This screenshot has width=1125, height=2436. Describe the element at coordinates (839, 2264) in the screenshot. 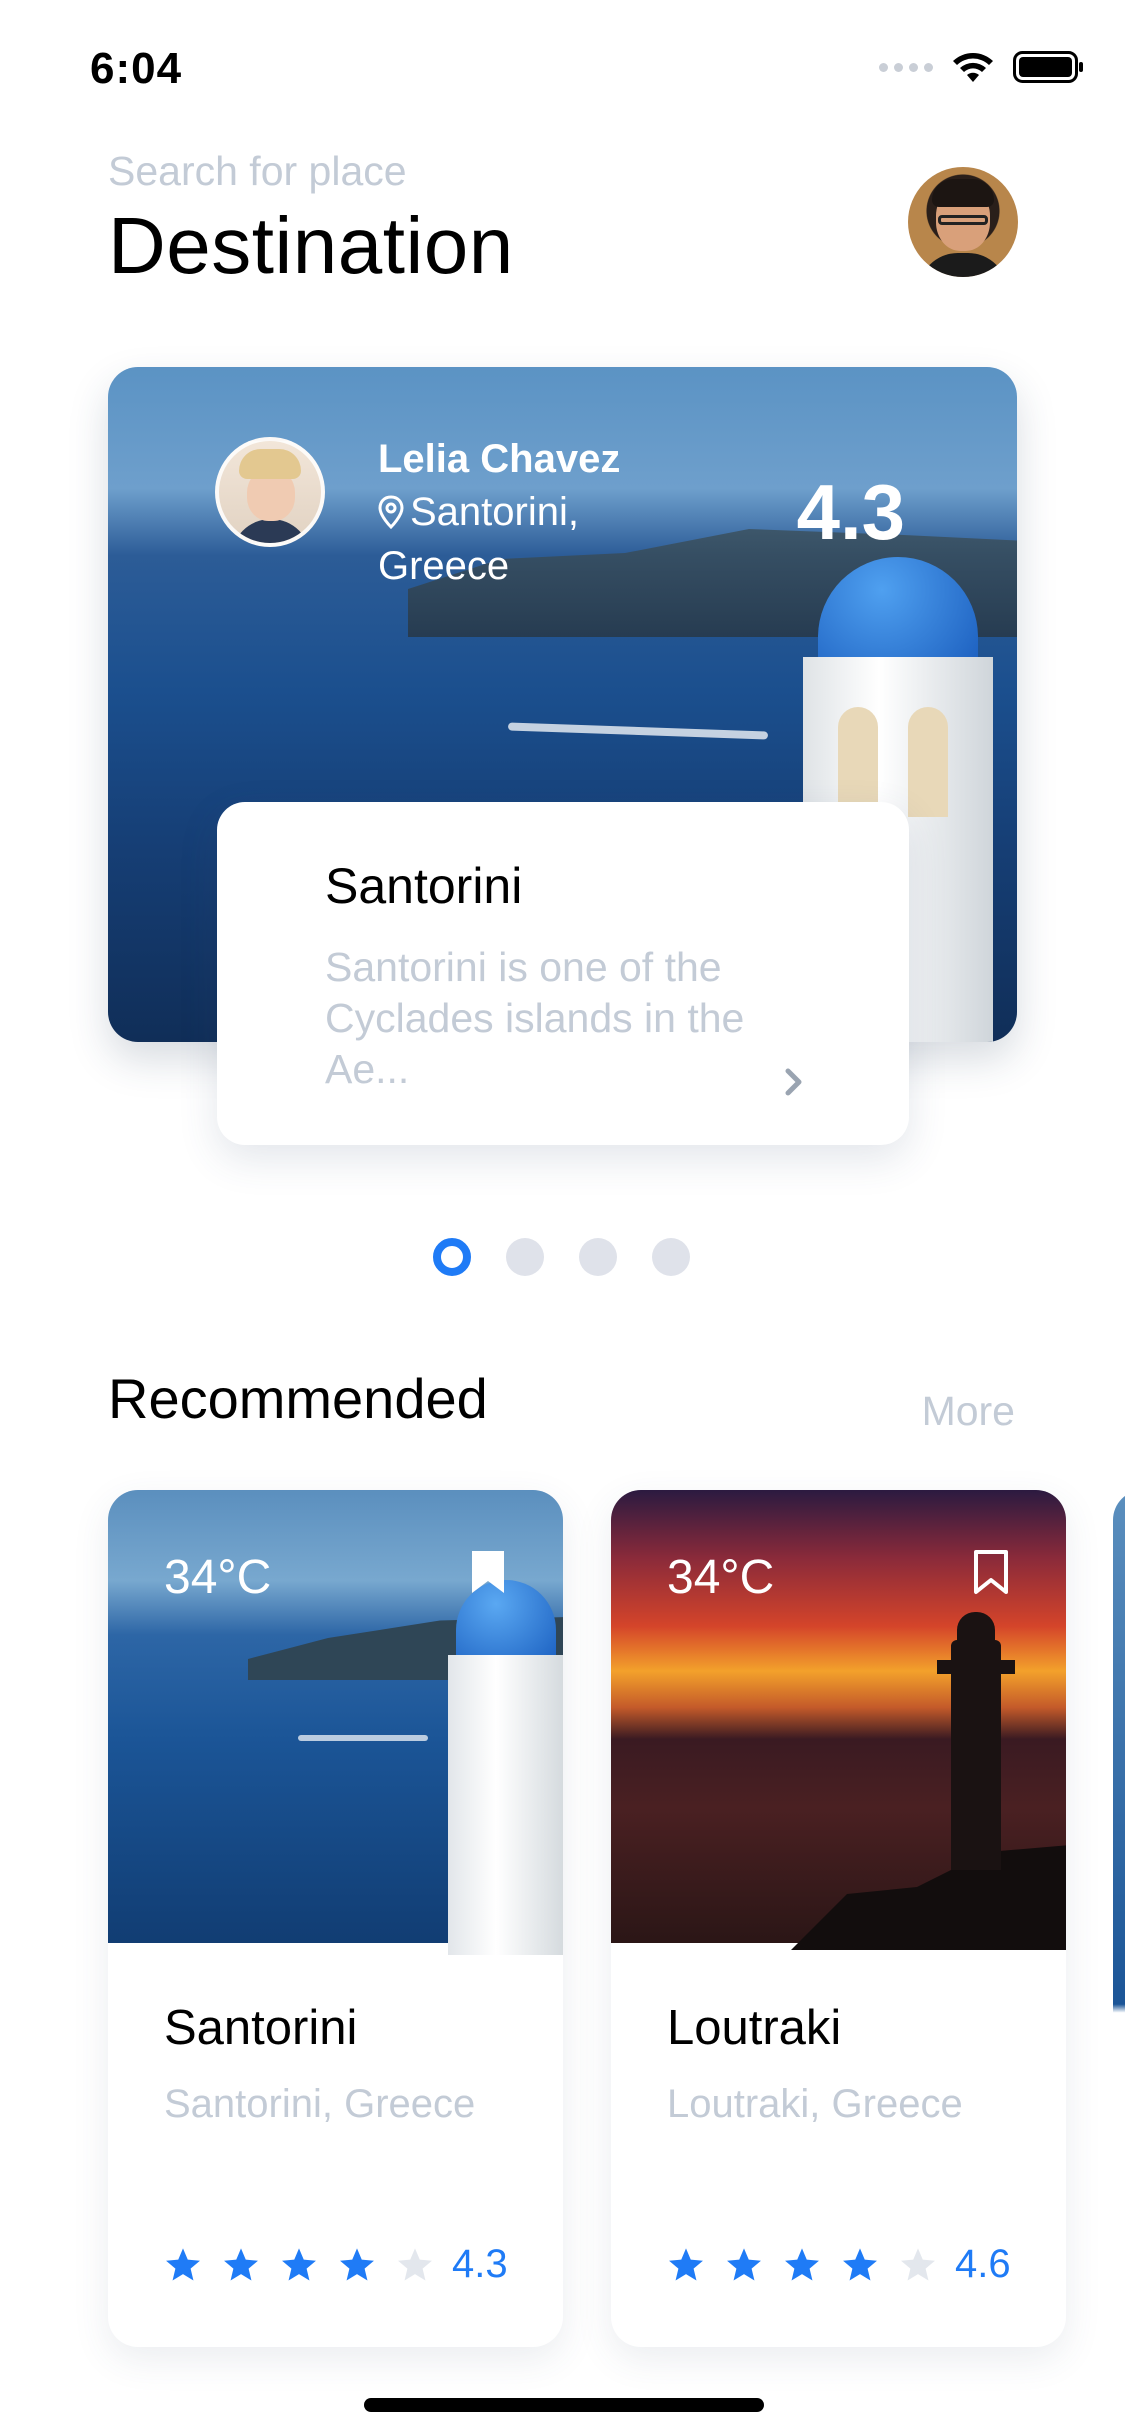

I see `star-rating: 4.6` at that location.